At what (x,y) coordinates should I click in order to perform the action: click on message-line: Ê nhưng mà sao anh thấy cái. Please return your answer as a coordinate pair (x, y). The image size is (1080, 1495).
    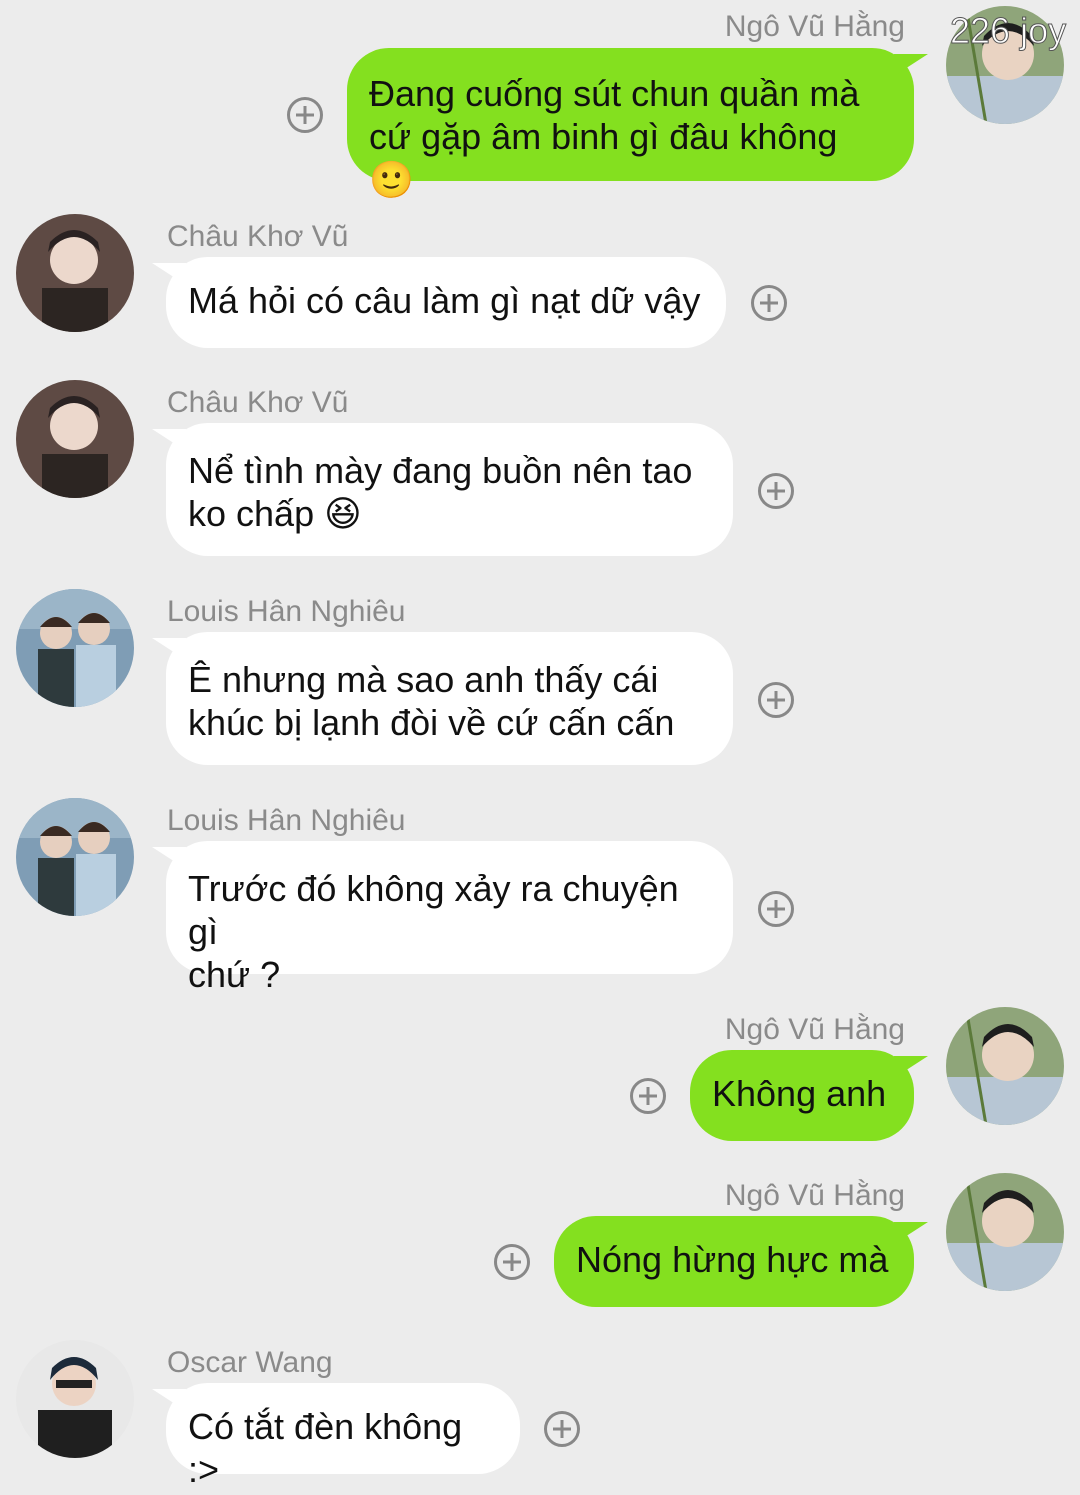
    Looking at the image, I should click on (423, 679).